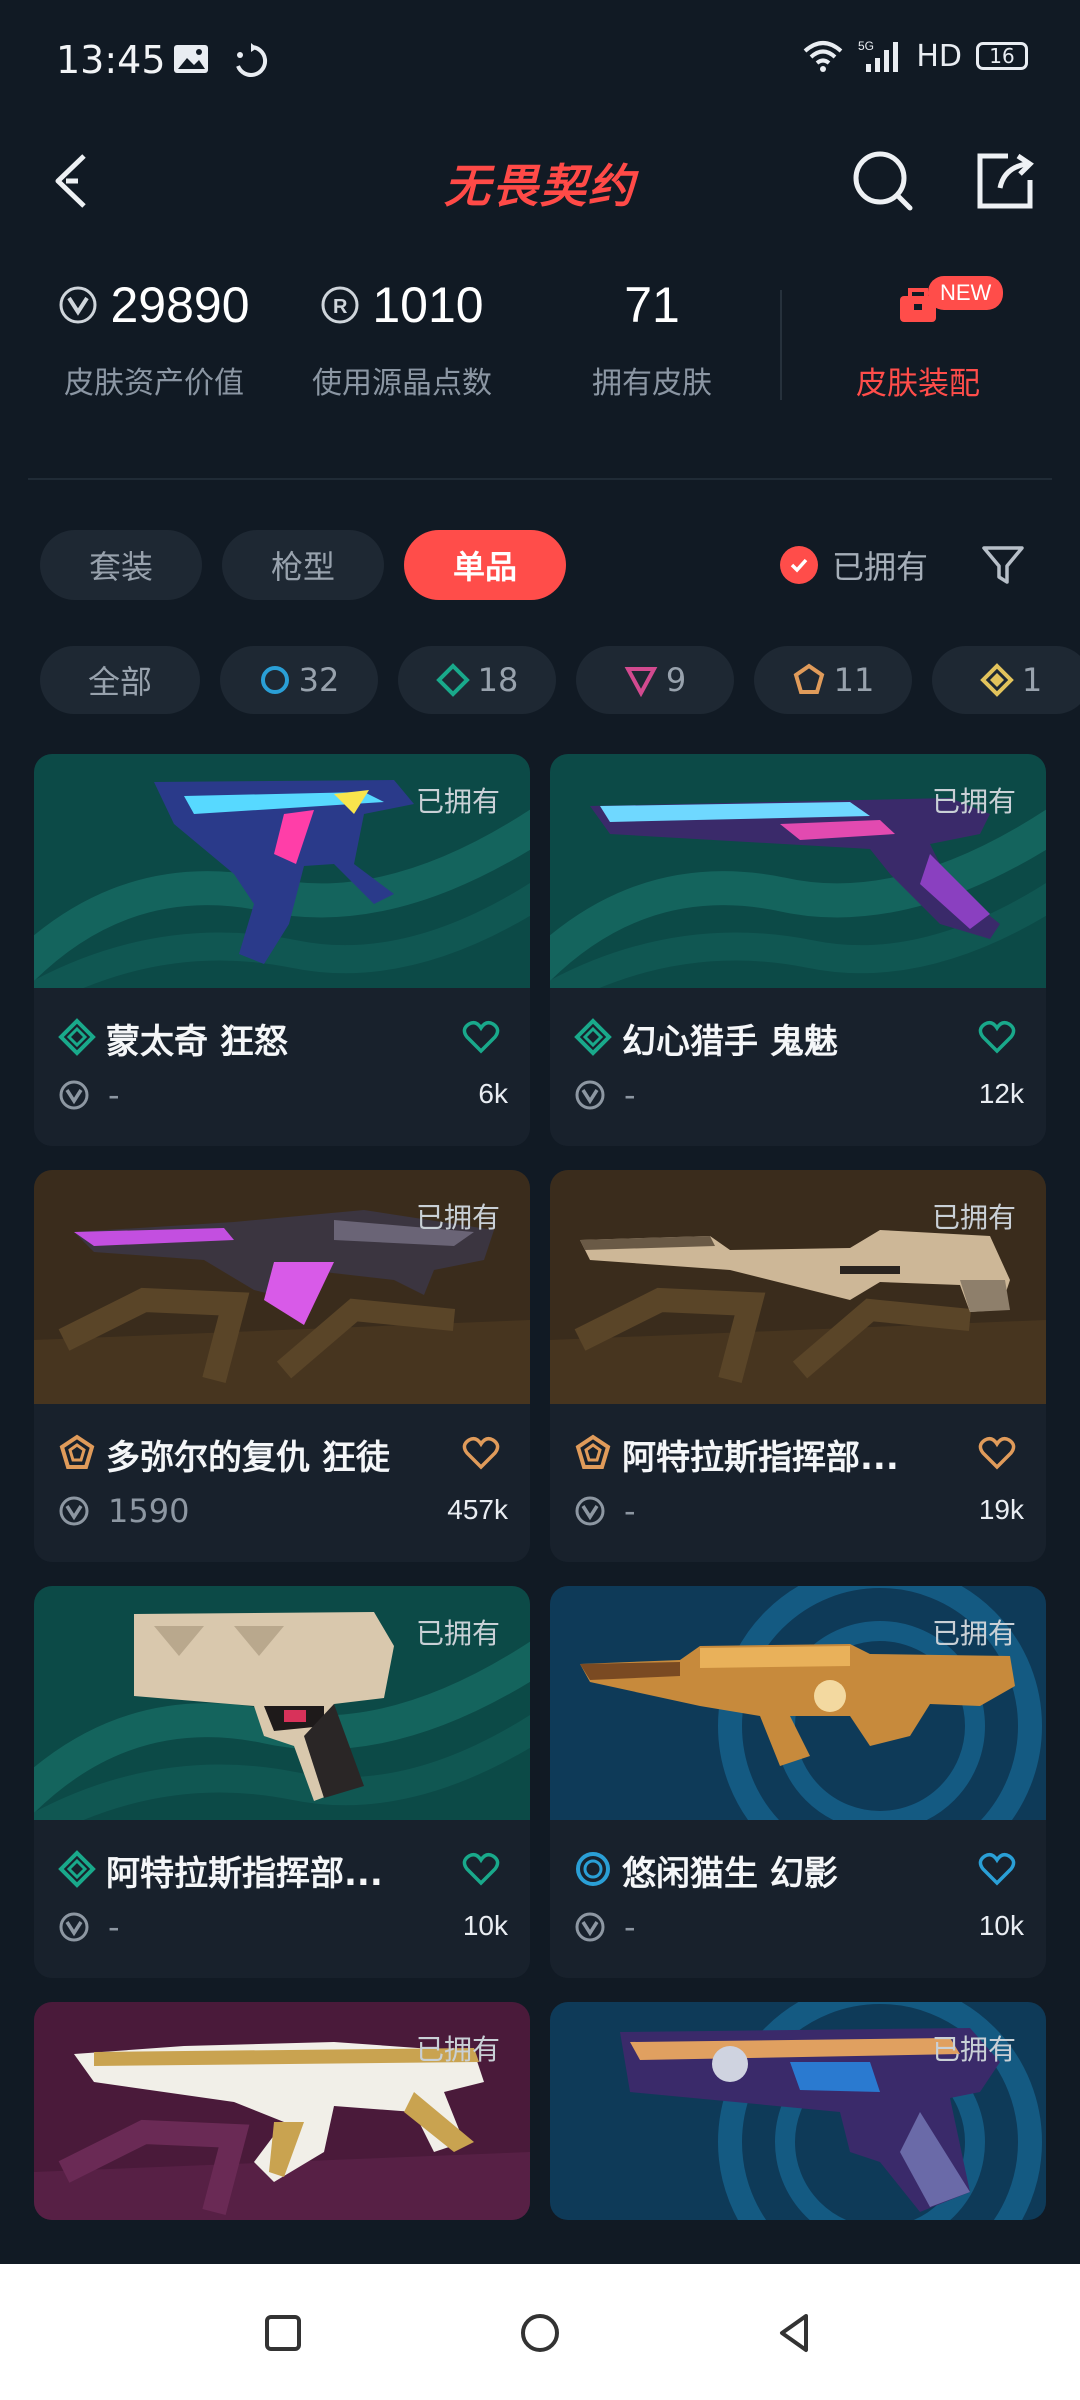 The width and height of the screenshot is (1080, 2400). What do you see at coordinates (248, 1458) in the screenshot?
I see `skin-name: 多弥尔的复仇 狂徒` at bounding box center [248, 1458].